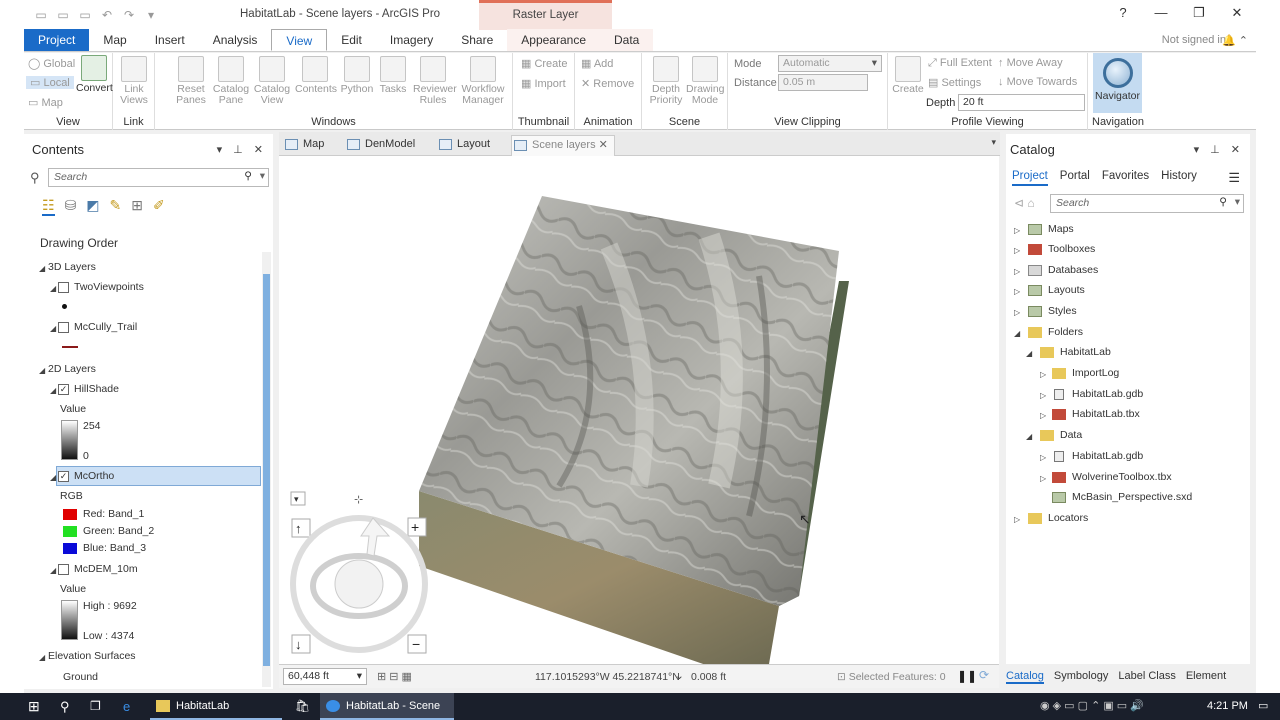 The height and width of the screenshot is (720, 1280). I want to click on bottom-tab-catalog: Catalog, so click(1025, 677).